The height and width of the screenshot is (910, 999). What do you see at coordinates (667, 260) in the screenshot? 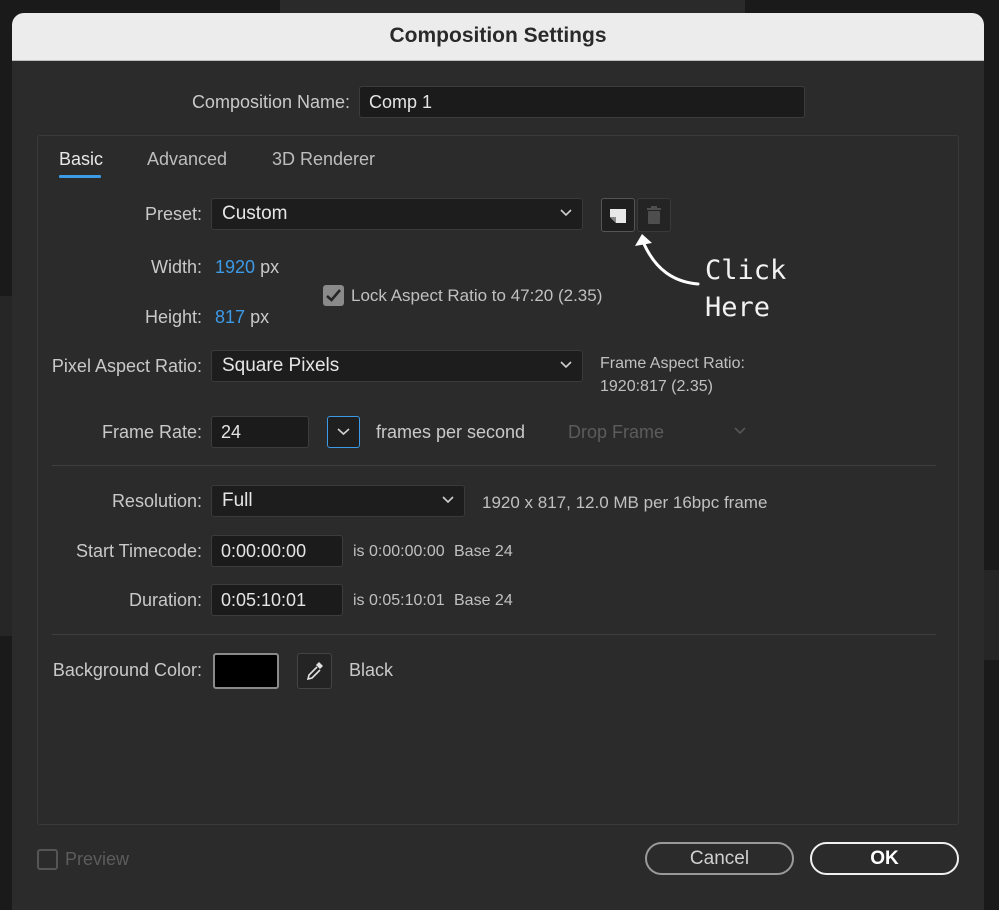
I see `annotation-arrow-icon` at bounding box center [667, 260].